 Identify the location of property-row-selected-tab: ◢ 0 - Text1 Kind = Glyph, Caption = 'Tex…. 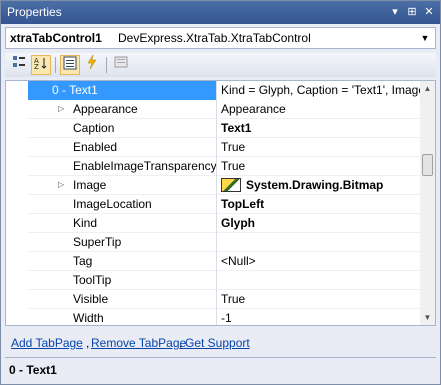
(224, 90).